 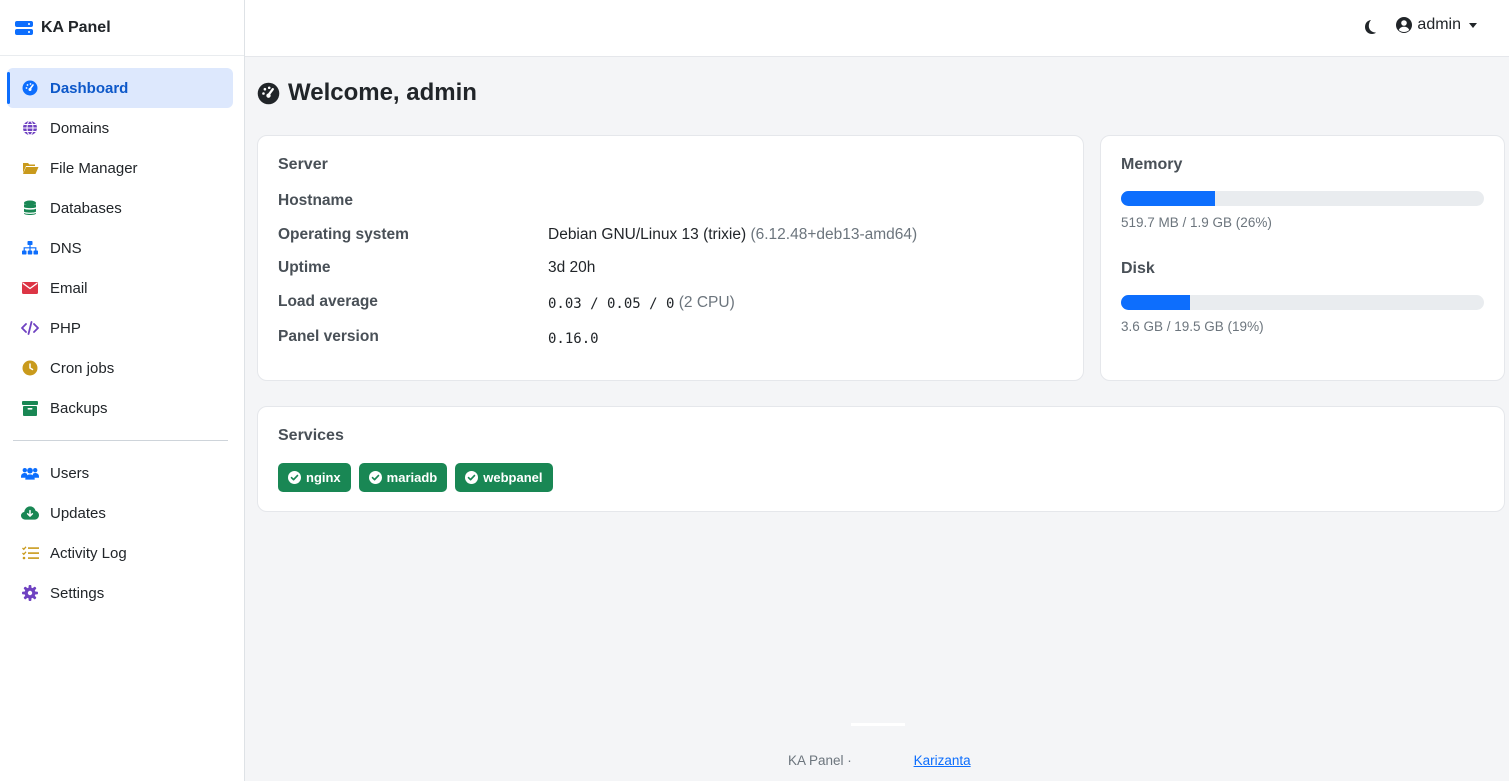 I want to click on user-name: admin, so click(x=1439, y=24).